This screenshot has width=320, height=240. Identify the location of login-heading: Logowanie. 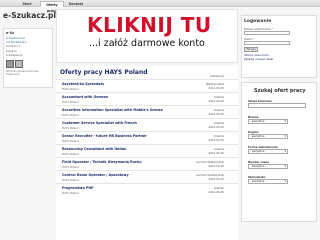
(258, 21).